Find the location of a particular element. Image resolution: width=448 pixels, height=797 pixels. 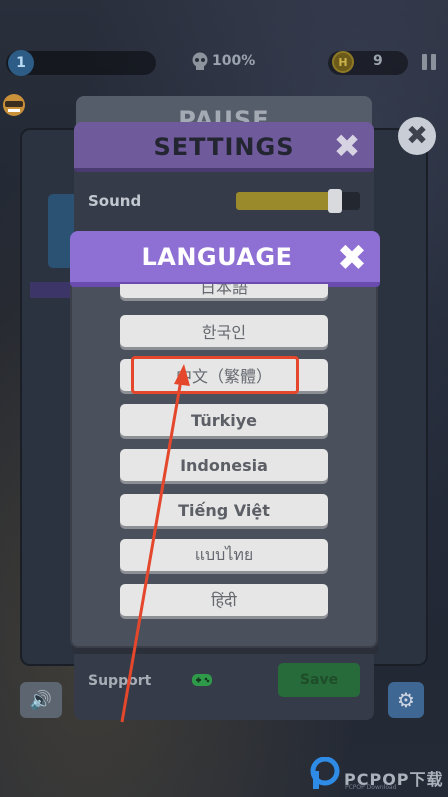

sound-slider-handle is located at coordinates (335, 201).